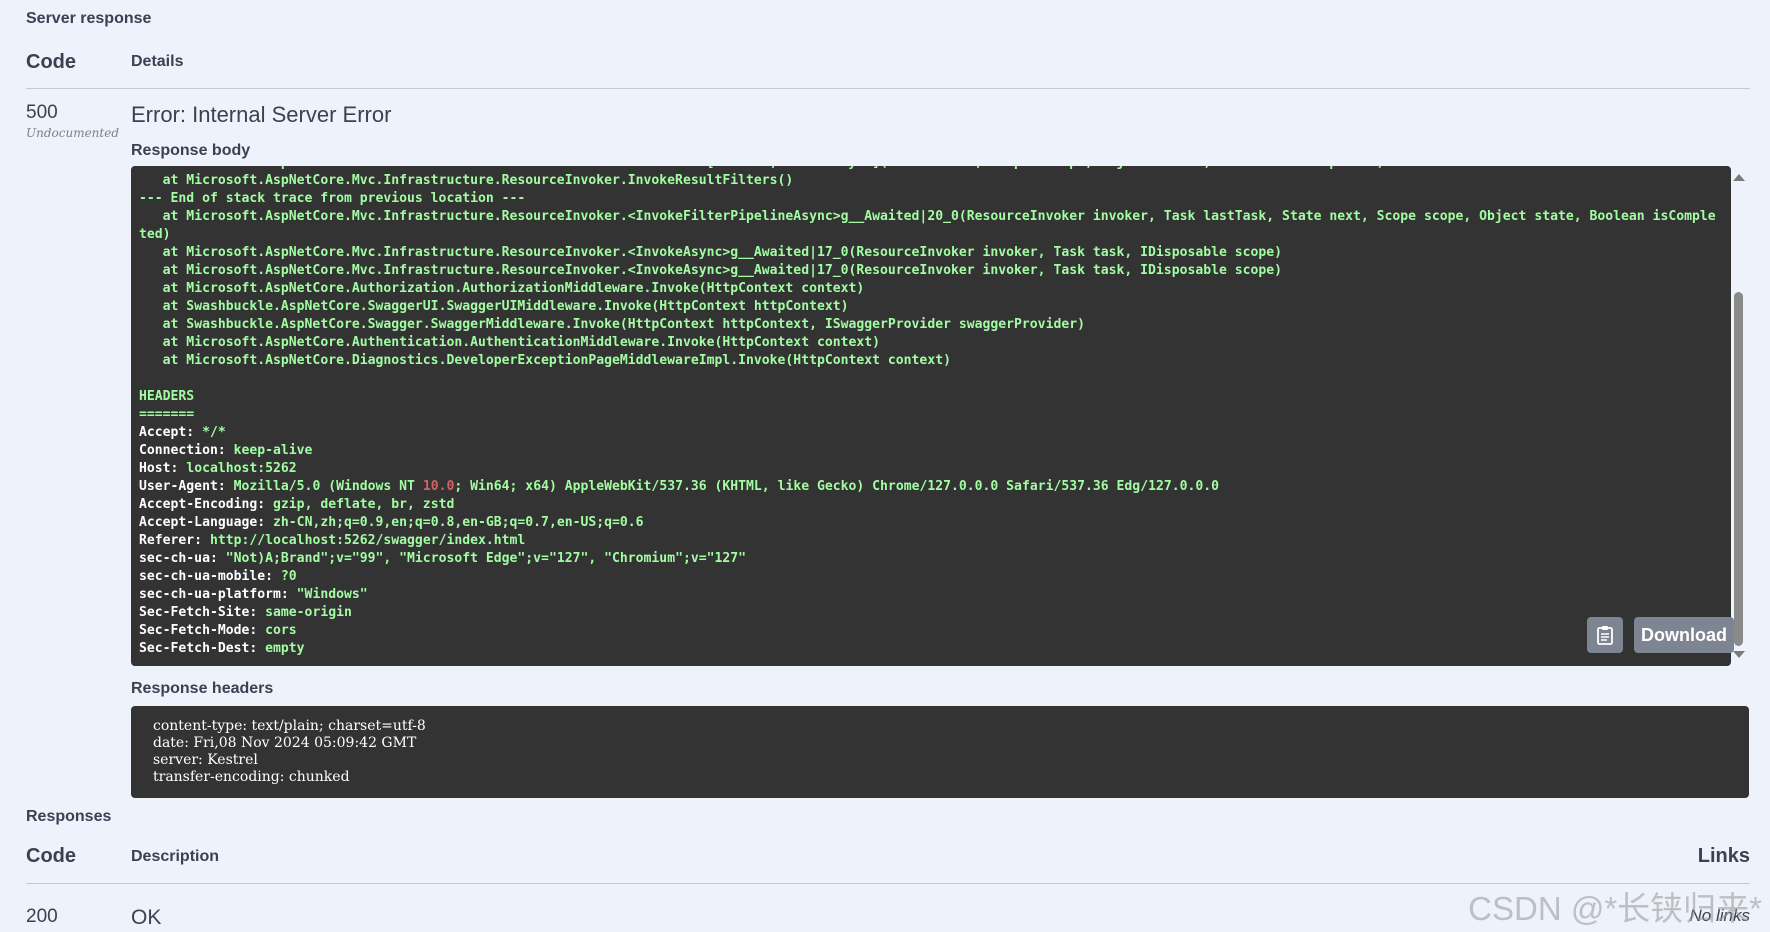  I want to click on header-key: sec-ch-ua-mobile:, so click(206, 576).